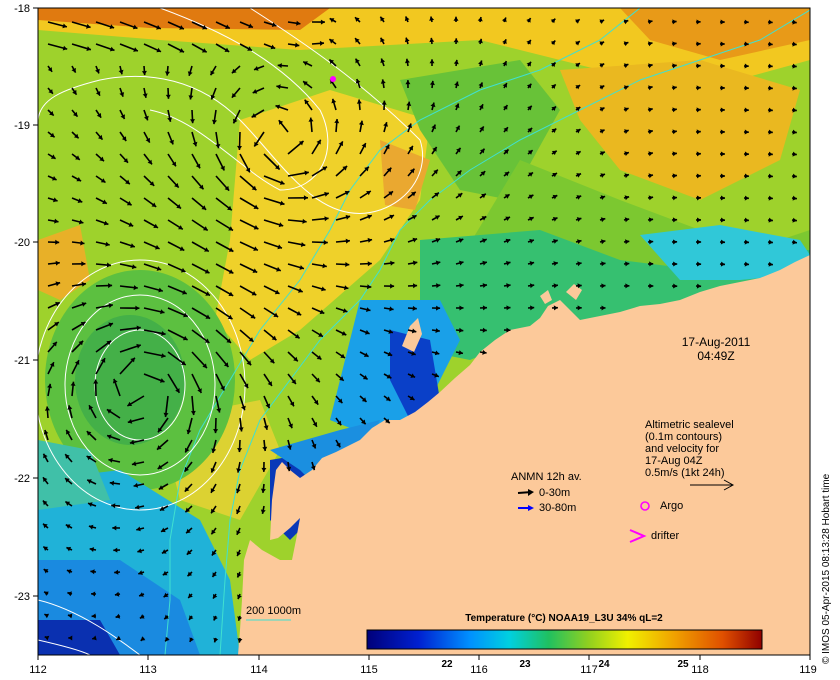 The width and height of the screenshot is (840, 680). Describe the element at coordinates (674, 461) in the screenshot. I see `altimetry-legend-line: 17-Aug 04Z` at that location.